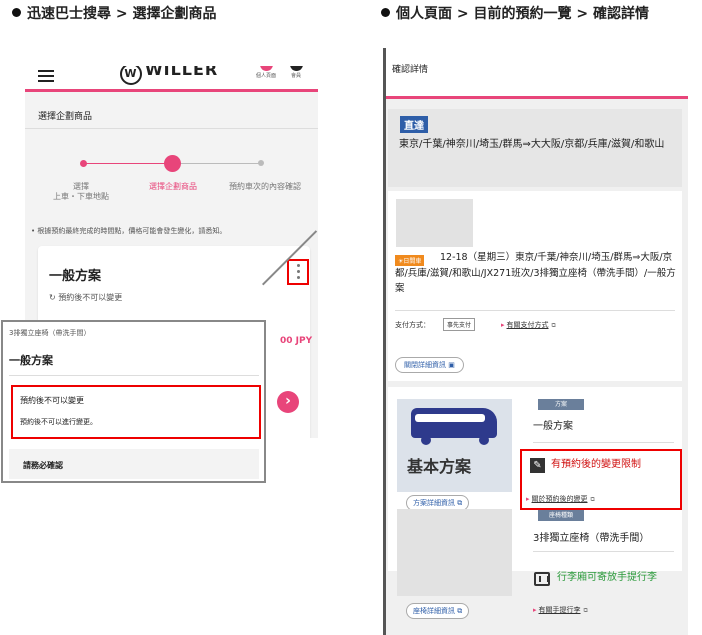  Describe the element at coordinates (560, 610) in the screenshot. I see `luggage-link: 有關手提行李⧉` at that location.